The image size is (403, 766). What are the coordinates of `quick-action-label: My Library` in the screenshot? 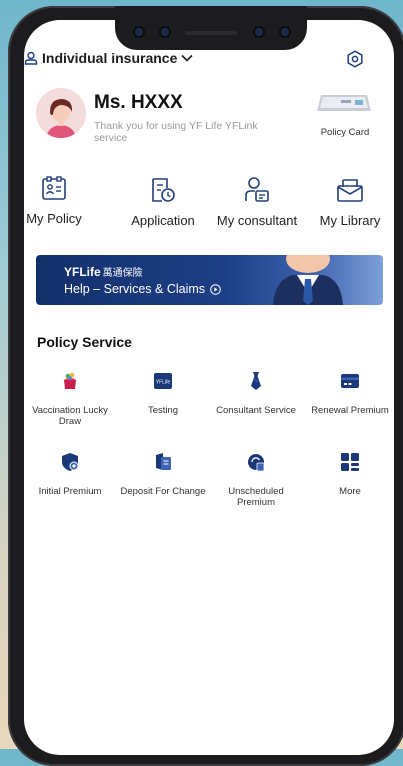 It's located at (350, 220).